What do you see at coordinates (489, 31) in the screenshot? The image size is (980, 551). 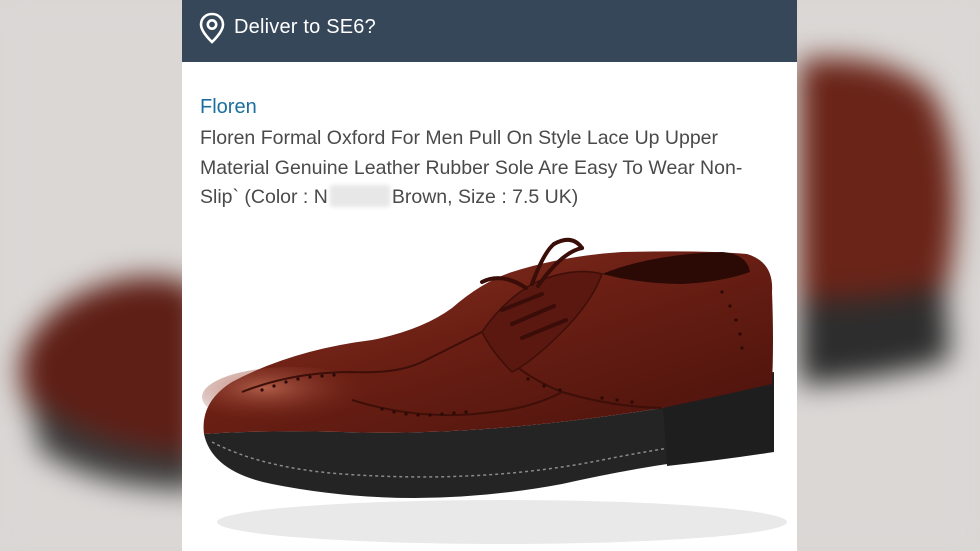 I see `deliver-to-bar: Deliver to SE6?` at bounding box center [489, 31].